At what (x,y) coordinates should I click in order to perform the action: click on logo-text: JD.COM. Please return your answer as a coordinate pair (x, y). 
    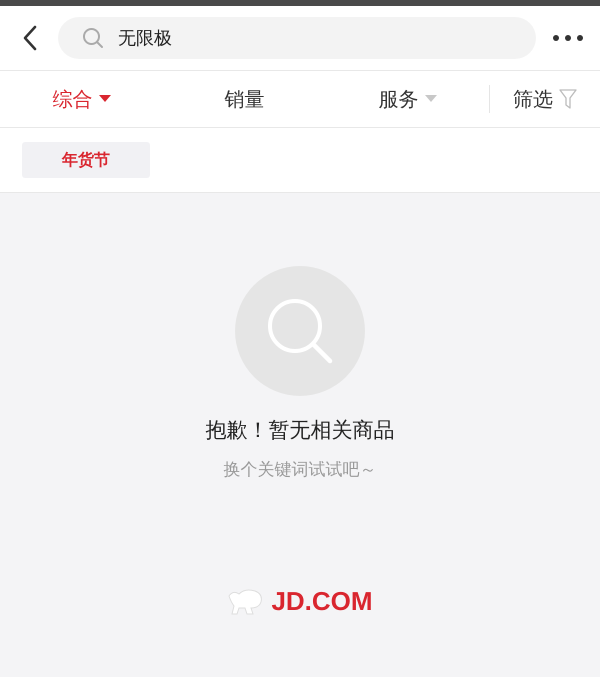
    Looking at the image, I should click on (322, 601).